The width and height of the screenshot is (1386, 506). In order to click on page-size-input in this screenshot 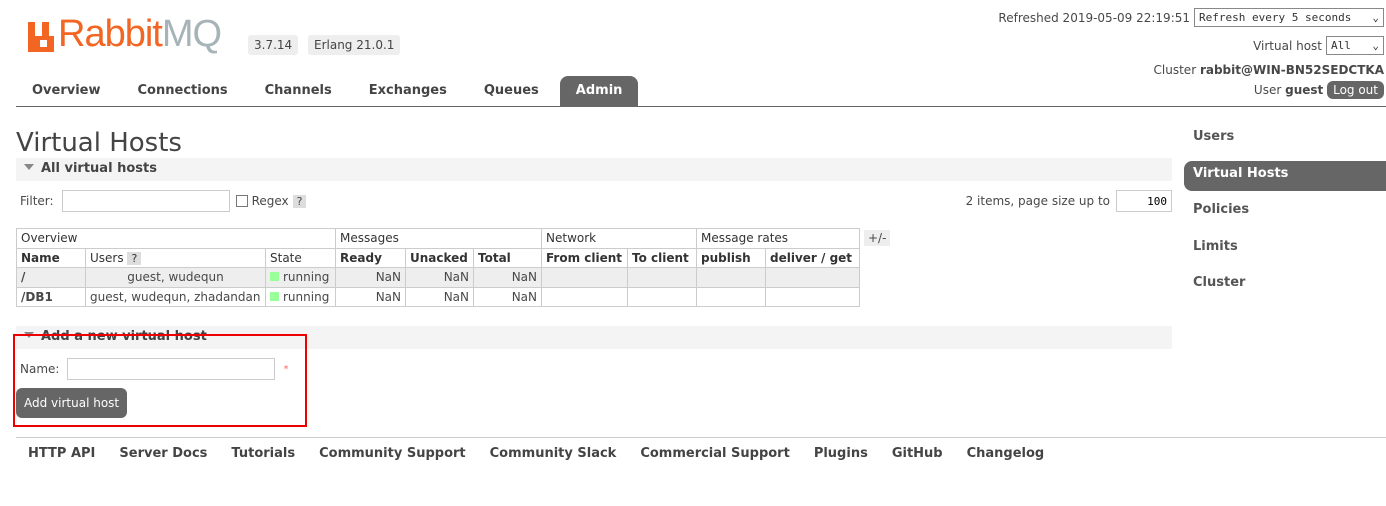, I will do `click(1144, 201)`.